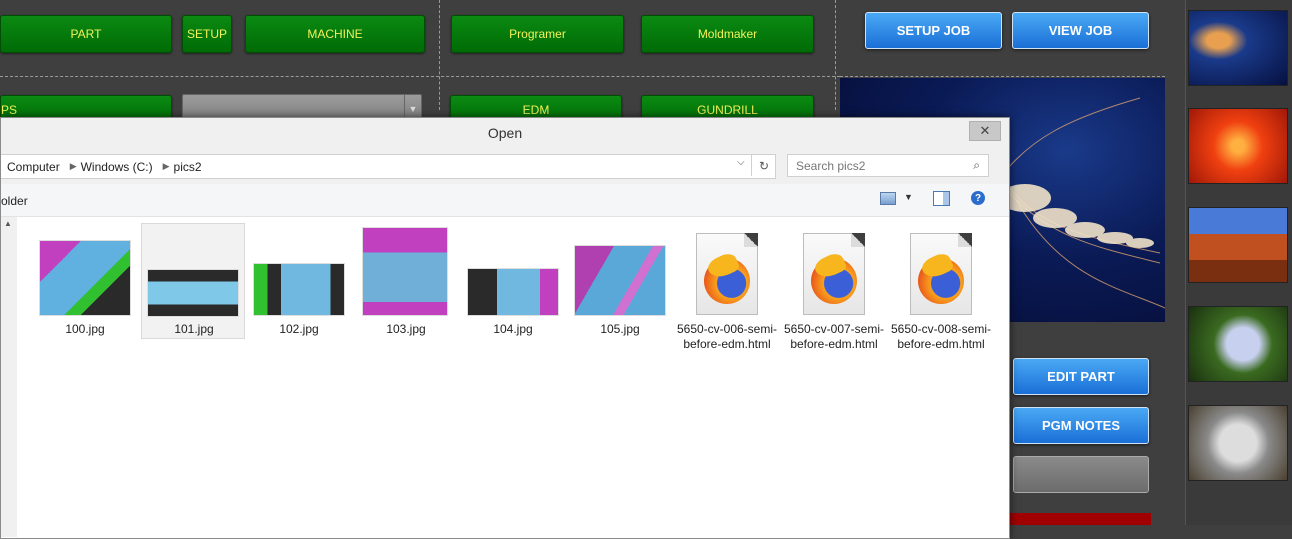 The image size is (1292, 539). I want to click on breadcrumb-pics2: pics2, so click(188, 167).